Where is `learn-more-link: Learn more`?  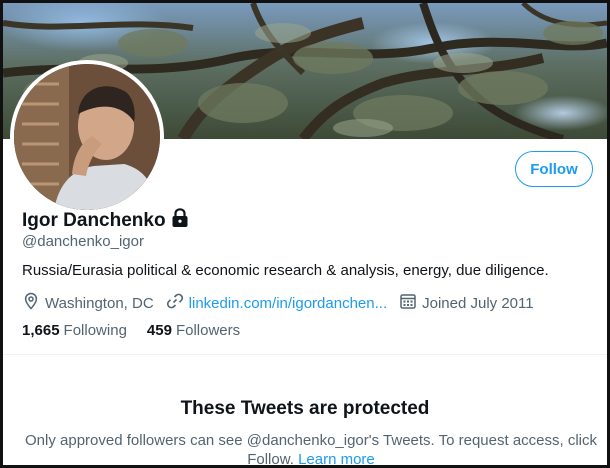
learn-more-link: Learn more is located at coordinates (336, 458).